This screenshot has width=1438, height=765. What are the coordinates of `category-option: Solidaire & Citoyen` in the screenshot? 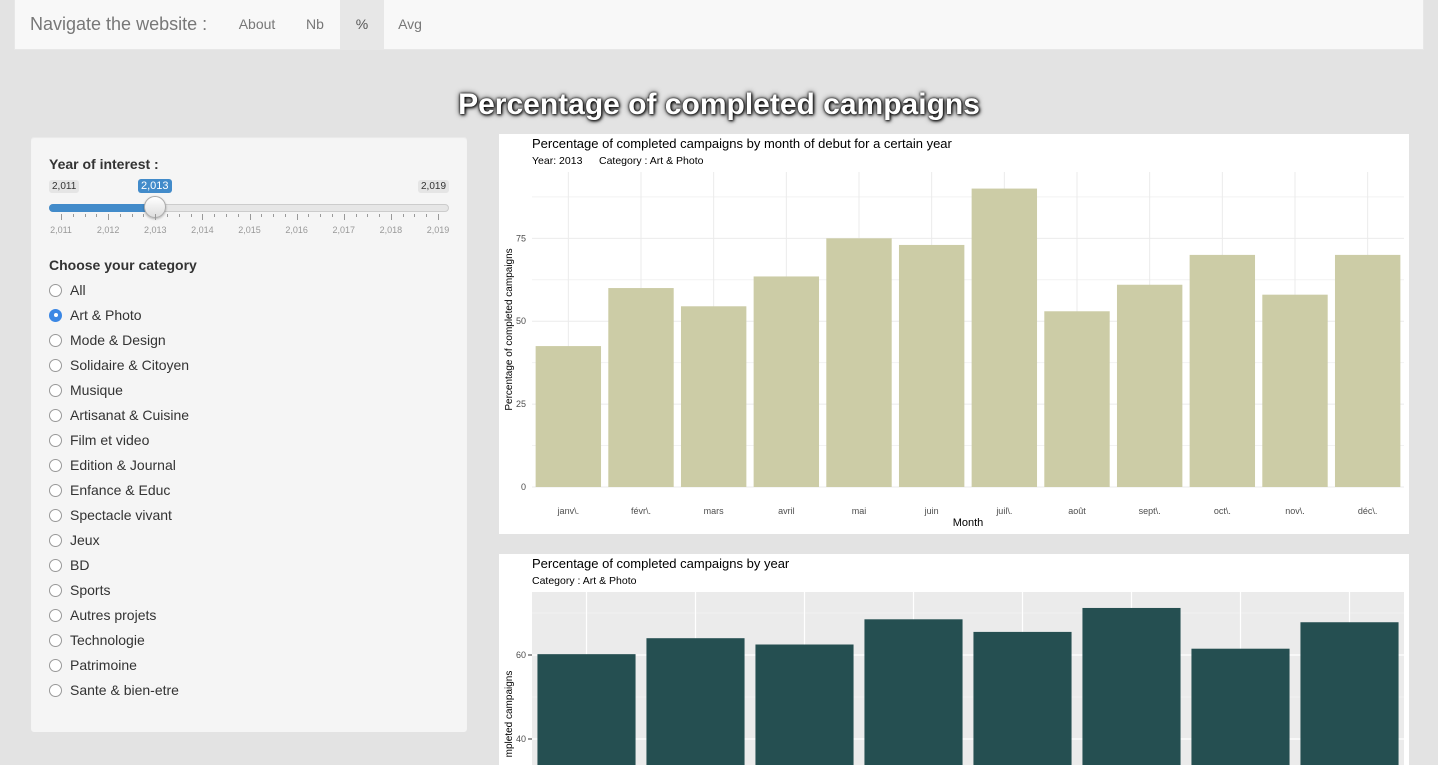 It's located at (119, 365).